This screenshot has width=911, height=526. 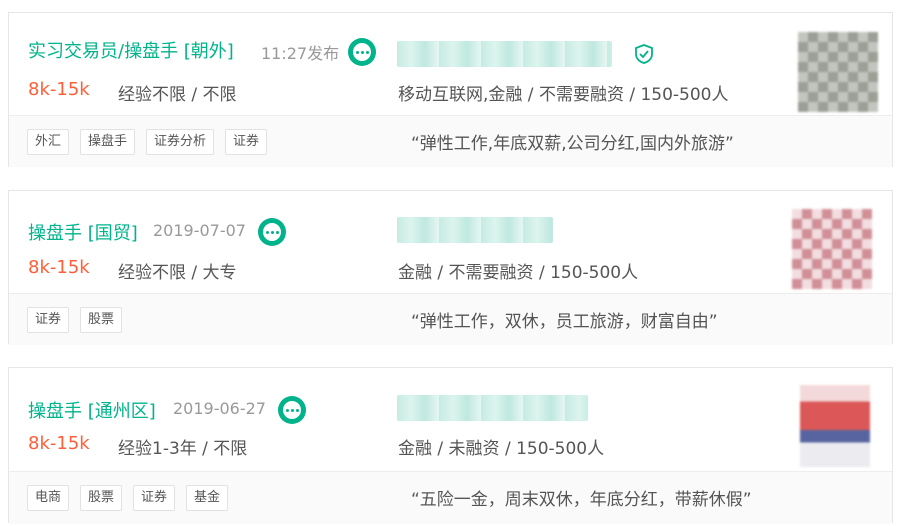 What do you see at coordinates (75, 320) in the screenshot?
I see `tag-list: 证券 股票` at bounding box center [75, 320].